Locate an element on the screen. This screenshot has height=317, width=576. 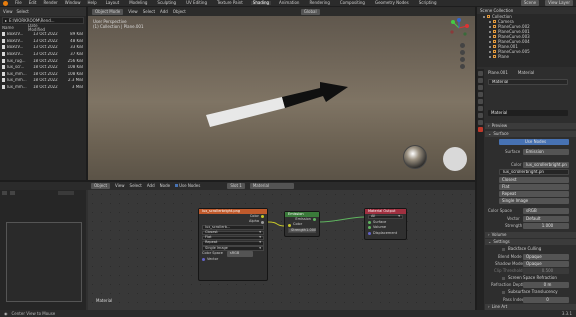
clip-threshold-field: 0.500 is located at coordinates (546, 271).